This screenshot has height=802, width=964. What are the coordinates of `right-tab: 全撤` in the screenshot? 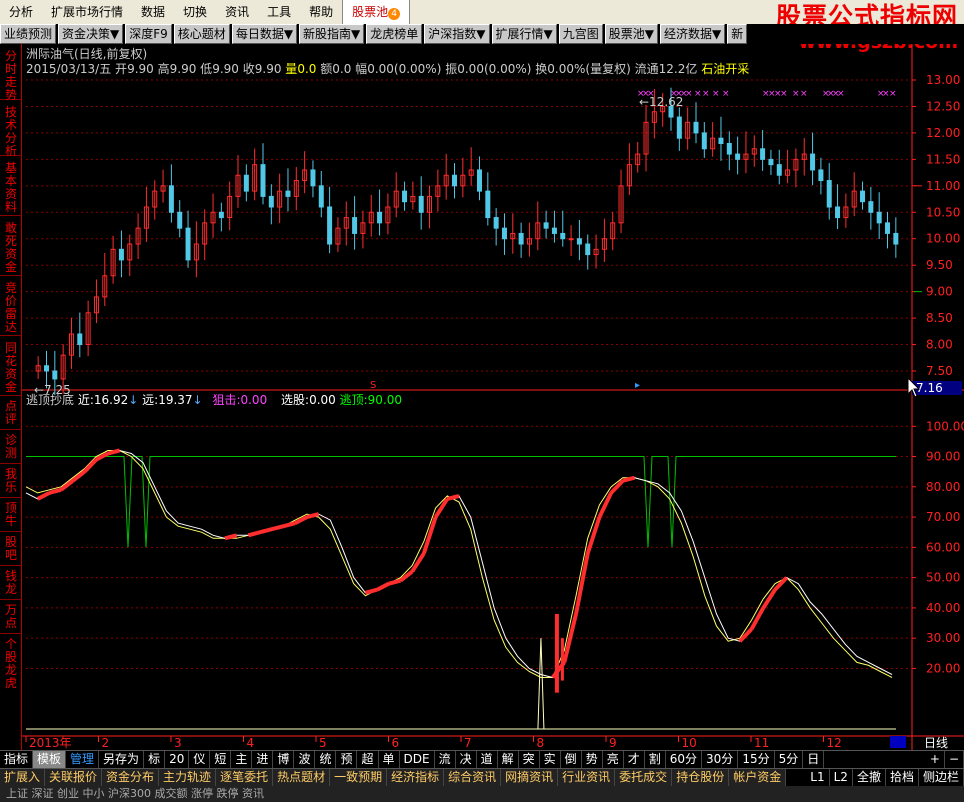 It's located at (869, 777).